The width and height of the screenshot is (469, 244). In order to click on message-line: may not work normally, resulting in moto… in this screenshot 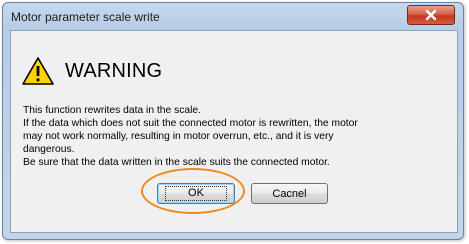, I will do `click(178, 136)`.